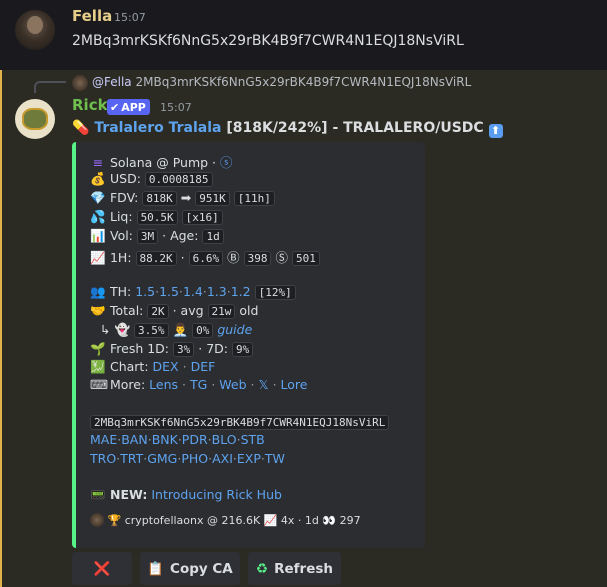 The image size is (607, 587). Describe the element at coordinates (98, 494) in the screenshot. I see `card-icon: 📟` at that location.